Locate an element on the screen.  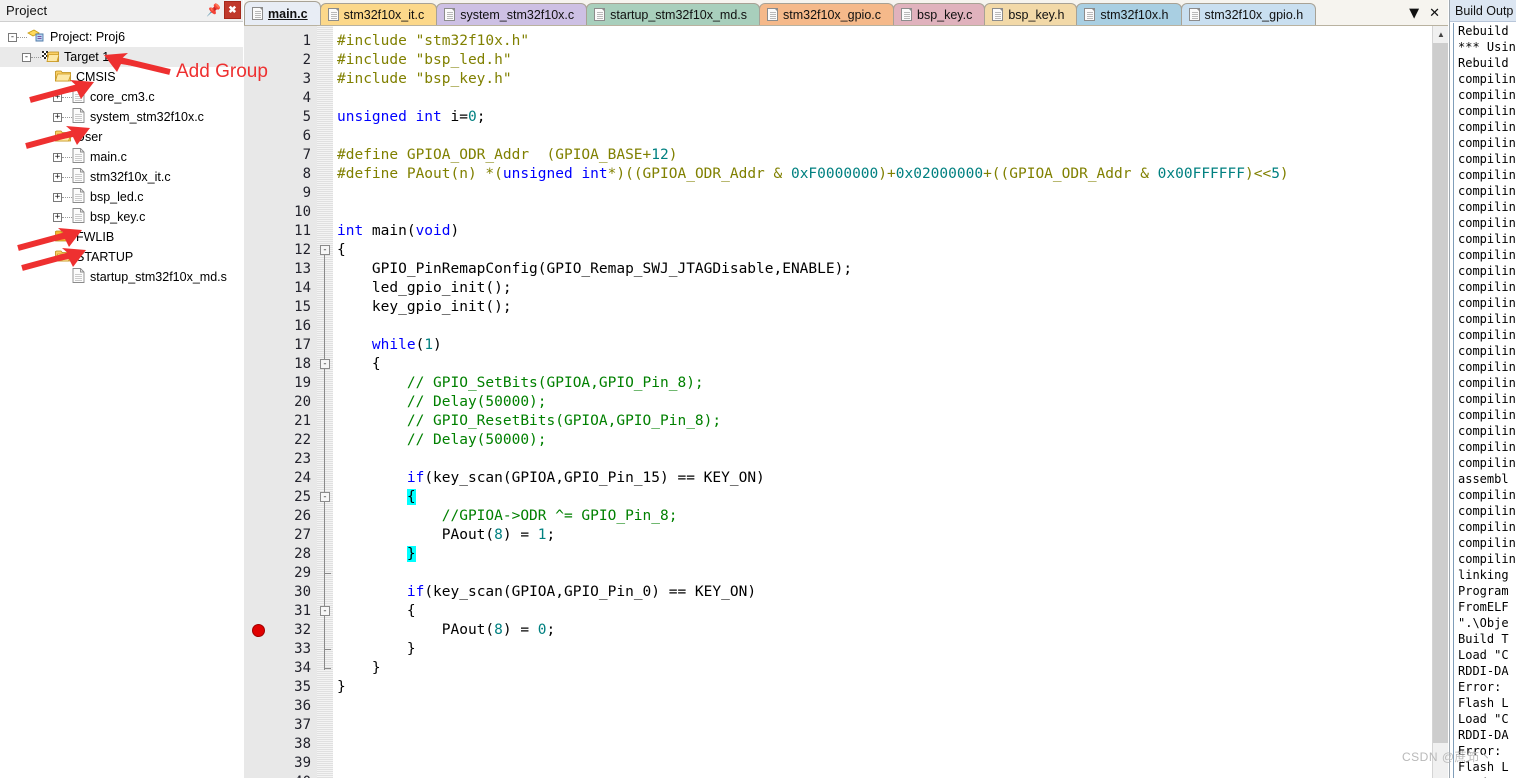
tree-item-label: Target 1 is located at coordinates (87, 57).